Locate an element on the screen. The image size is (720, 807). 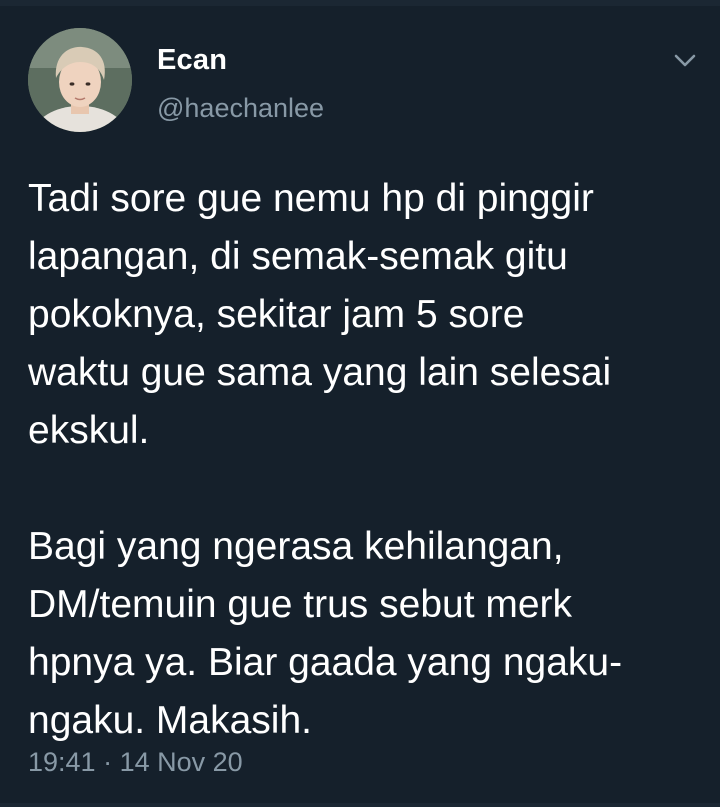
avatar-photo is located at coordinates (80, 80).